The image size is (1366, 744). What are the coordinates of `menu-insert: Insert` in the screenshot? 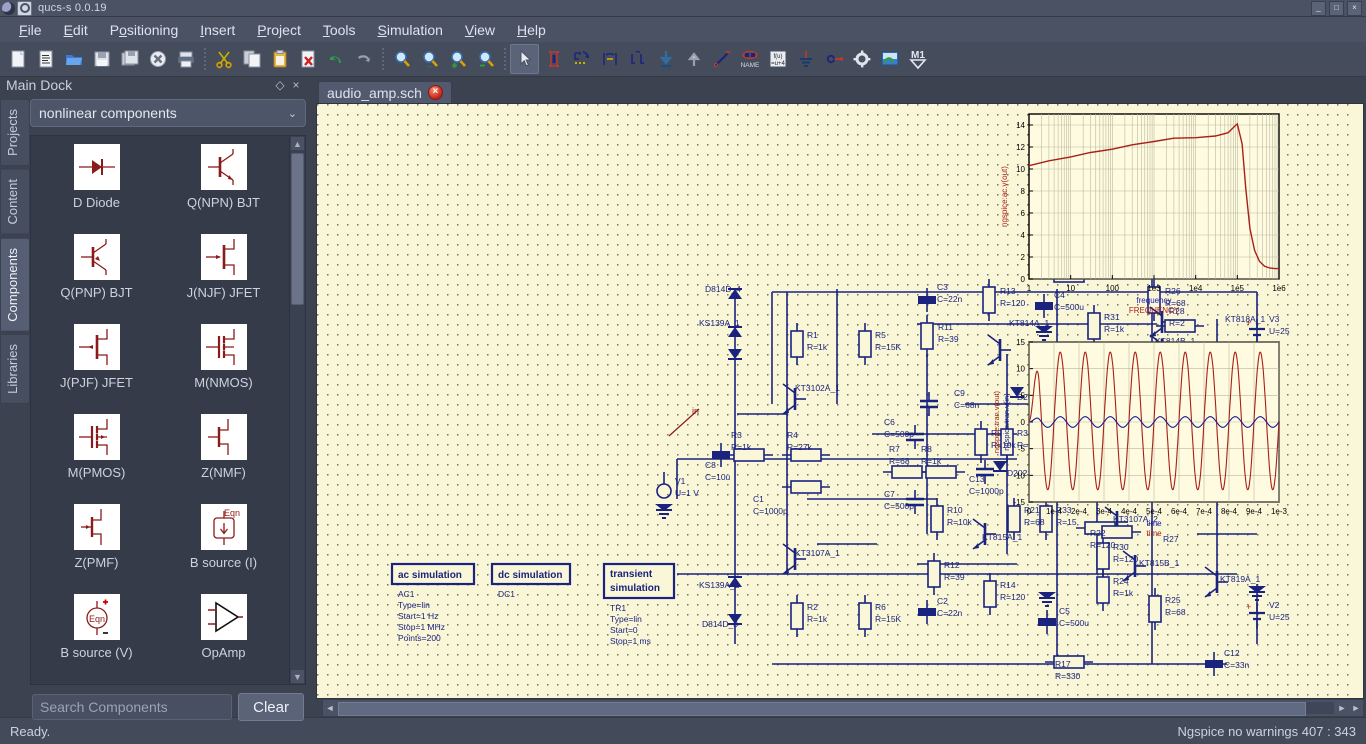 It's located at (217, 30).